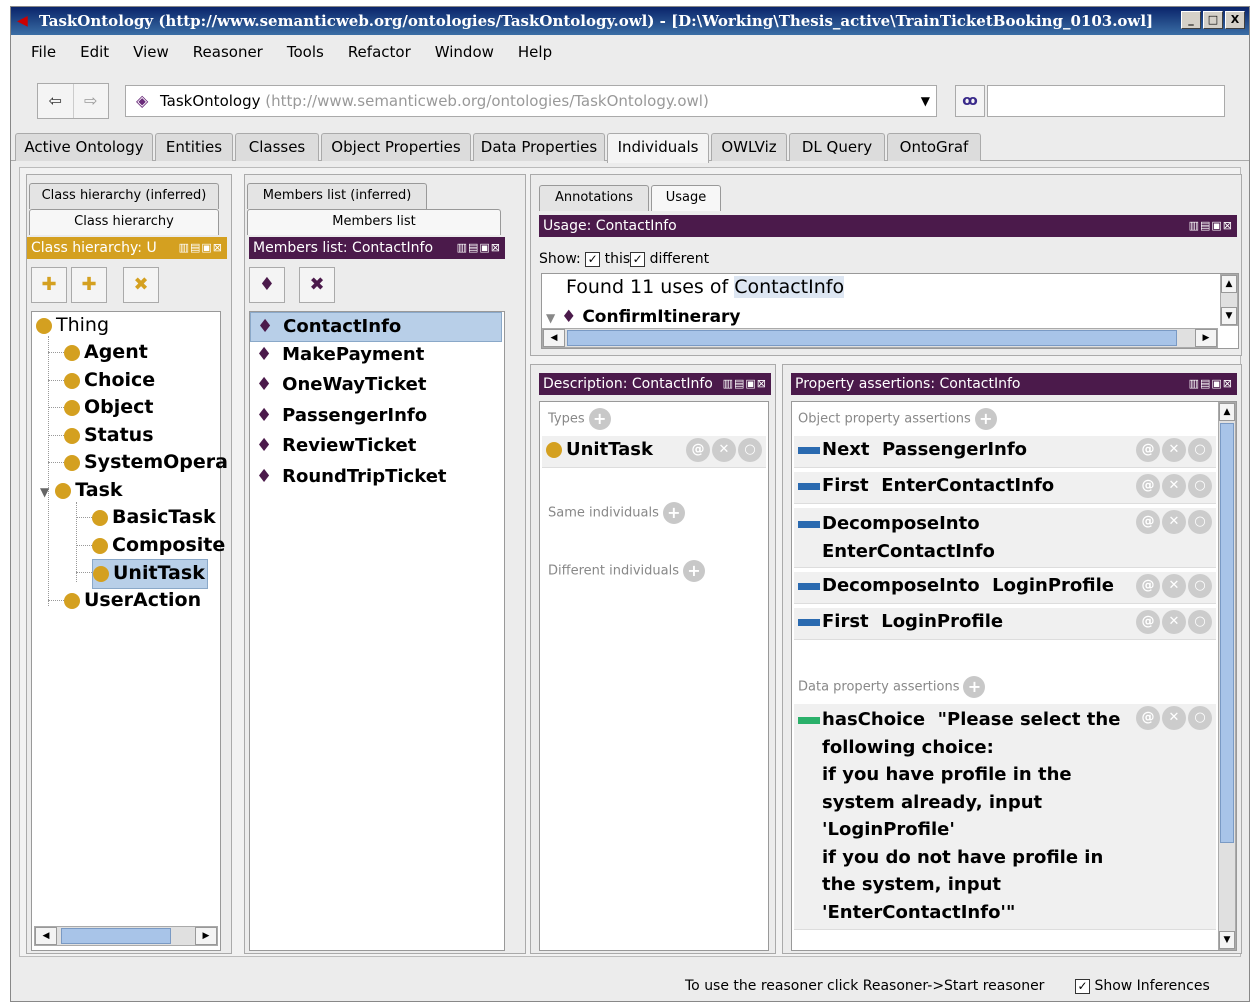  I want to click on usage-vscrollbar: ▲ ▼, so click(1229, 300).